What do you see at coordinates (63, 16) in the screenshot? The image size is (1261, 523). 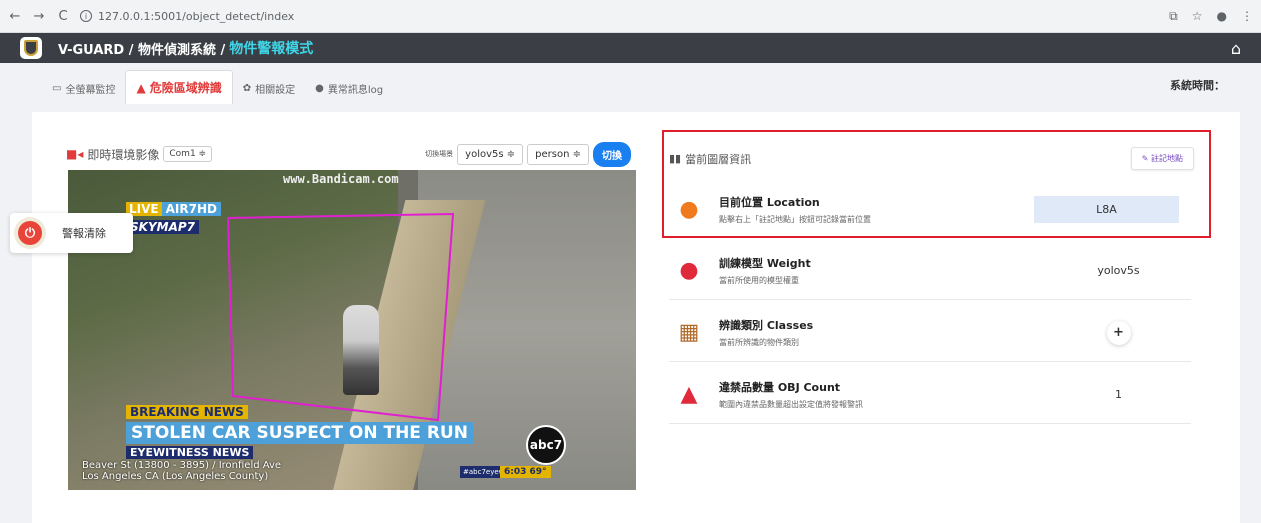 I see `reload-icon: C` at bounding box center [63, 16].